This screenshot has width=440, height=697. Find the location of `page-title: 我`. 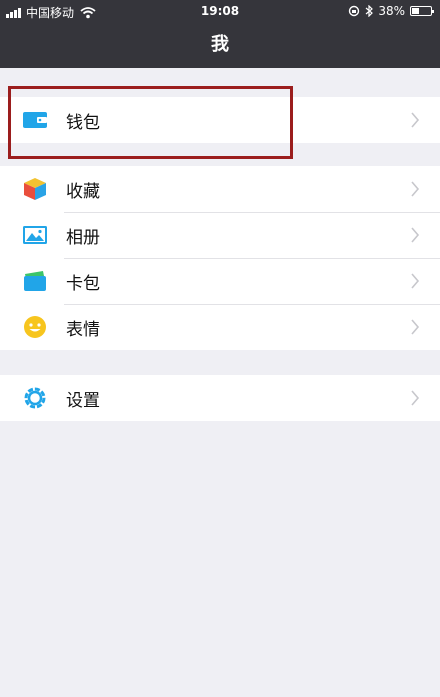

page-title: 我 is located at coordinates (220, 44).